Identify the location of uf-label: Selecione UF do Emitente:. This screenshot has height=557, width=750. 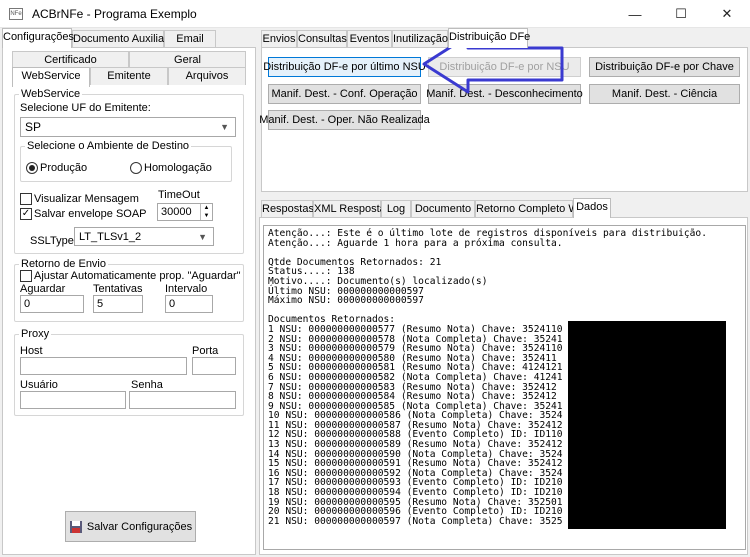
(85, 108).